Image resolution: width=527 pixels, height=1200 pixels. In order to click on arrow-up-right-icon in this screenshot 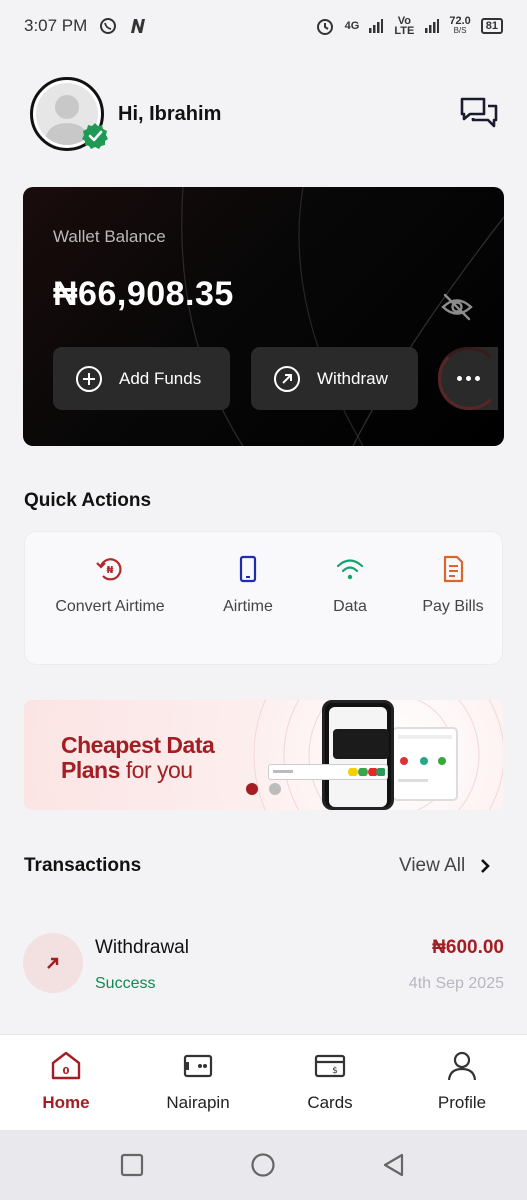, I will do `click(53, 963)`.